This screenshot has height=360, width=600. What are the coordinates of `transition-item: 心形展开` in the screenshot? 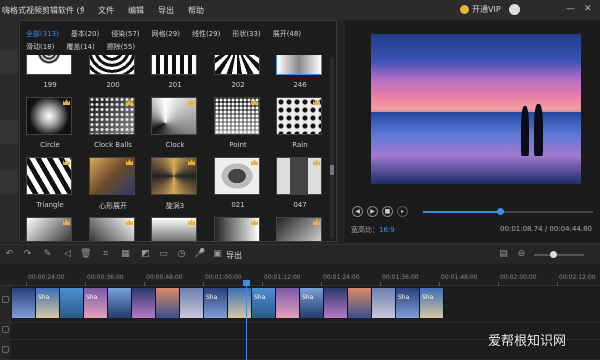 It's located at (113, 184).